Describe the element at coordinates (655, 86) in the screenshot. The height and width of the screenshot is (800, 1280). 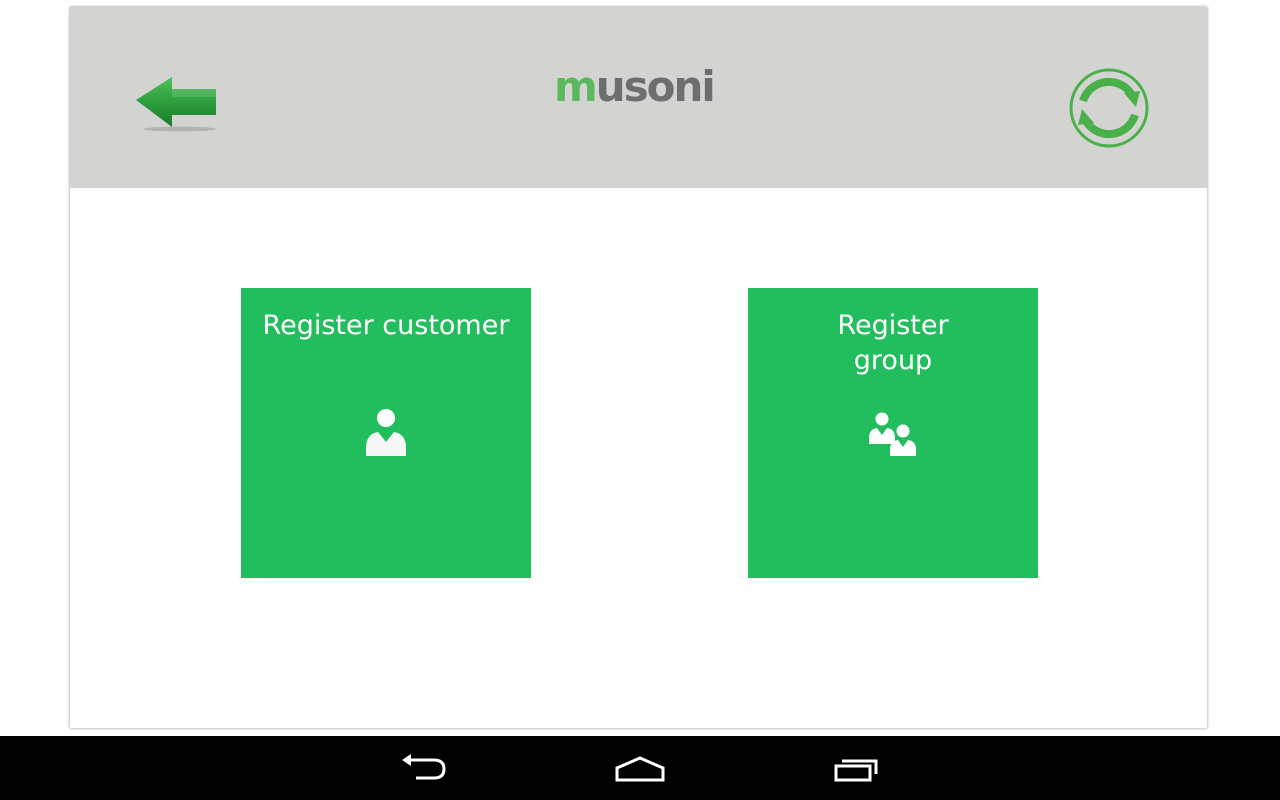
I see `logo-text: usoni` at that location.